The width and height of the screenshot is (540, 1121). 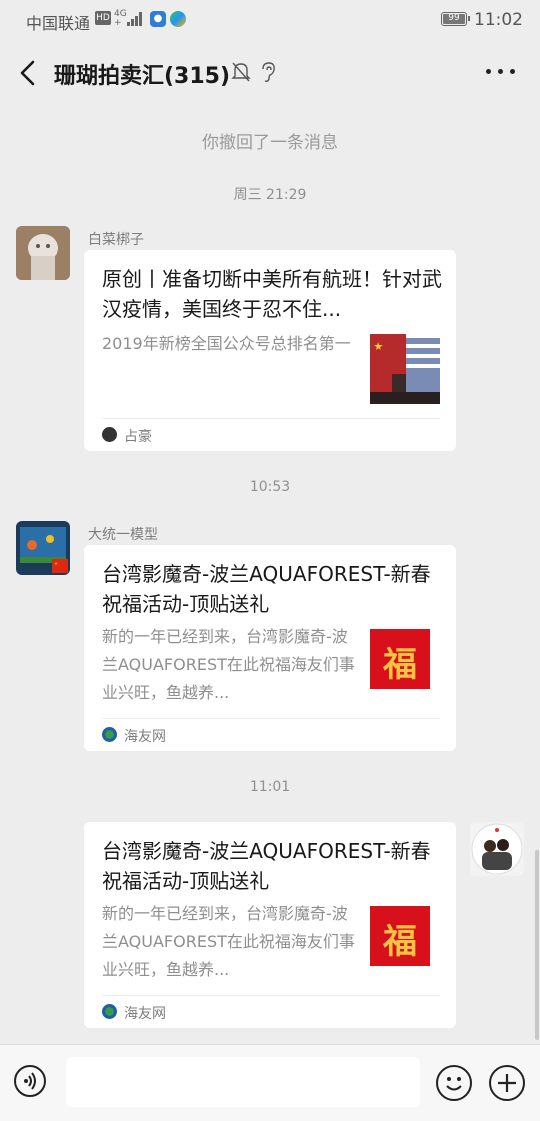 I want to click on voice-icon, so click(x=30, y=1081).